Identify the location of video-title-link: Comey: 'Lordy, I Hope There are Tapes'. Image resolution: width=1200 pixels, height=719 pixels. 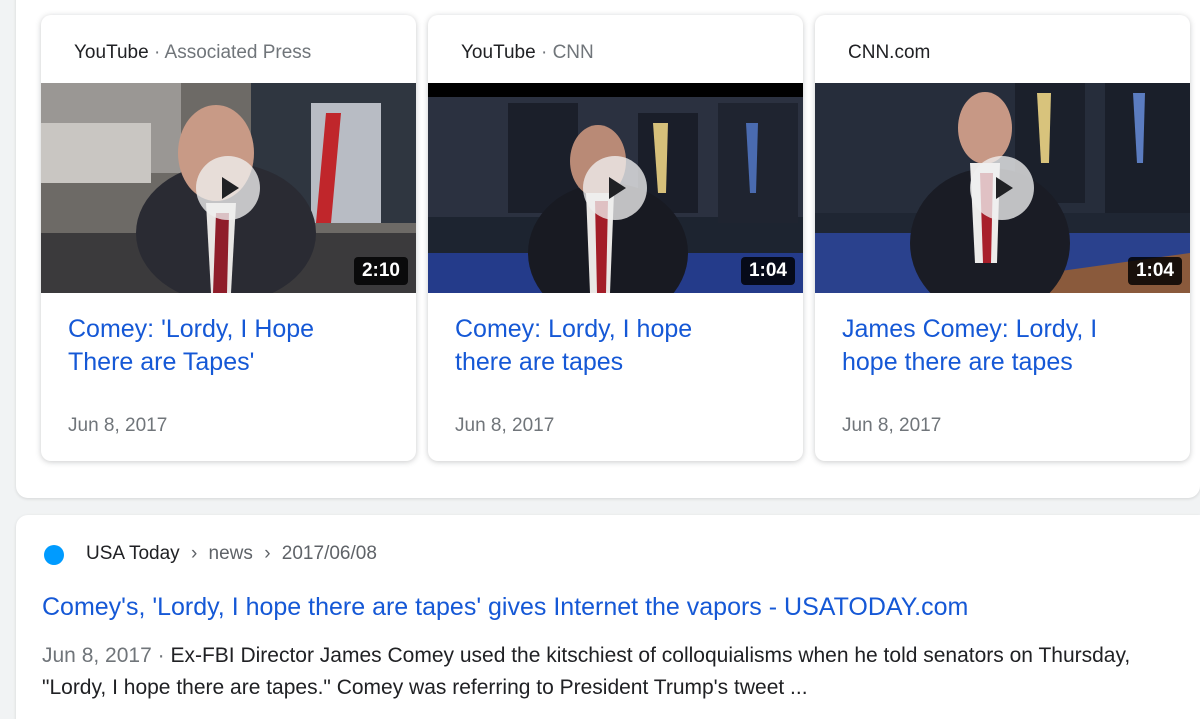
(218, 346).